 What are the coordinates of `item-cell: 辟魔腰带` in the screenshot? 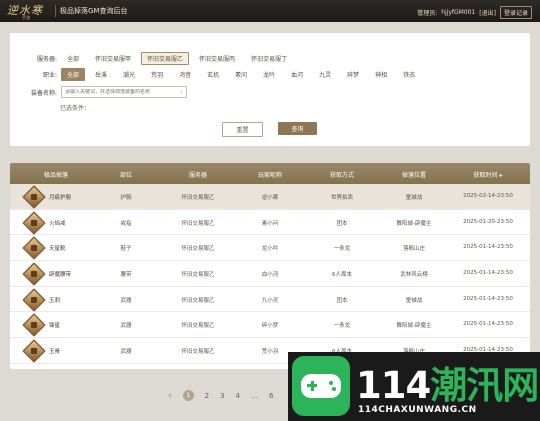 It's located at (47, 274).